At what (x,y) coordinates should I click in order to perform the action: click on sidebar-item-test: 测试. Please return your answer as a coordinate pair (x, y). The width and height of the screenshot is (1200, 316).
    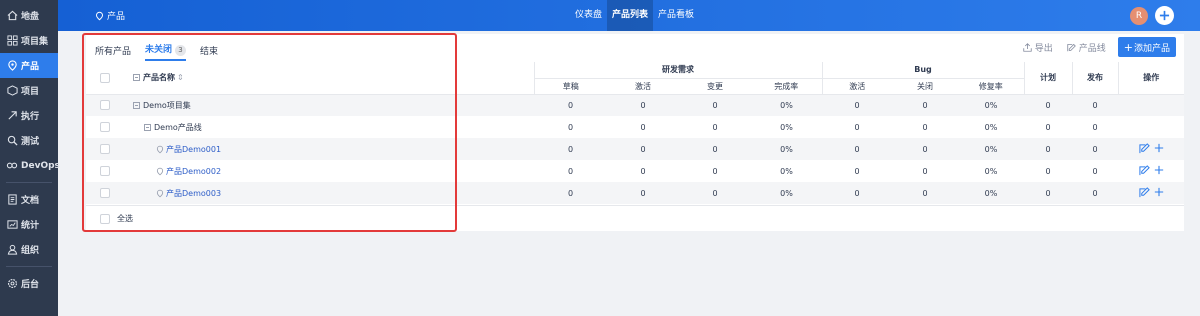
    Looking at the image, I should click on (29, 140).